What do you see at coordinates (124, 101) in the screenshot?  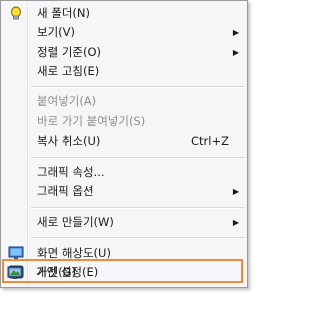 I see `menu-item-paste: 붙여넣기(A)` at bounding box center [124, 101].